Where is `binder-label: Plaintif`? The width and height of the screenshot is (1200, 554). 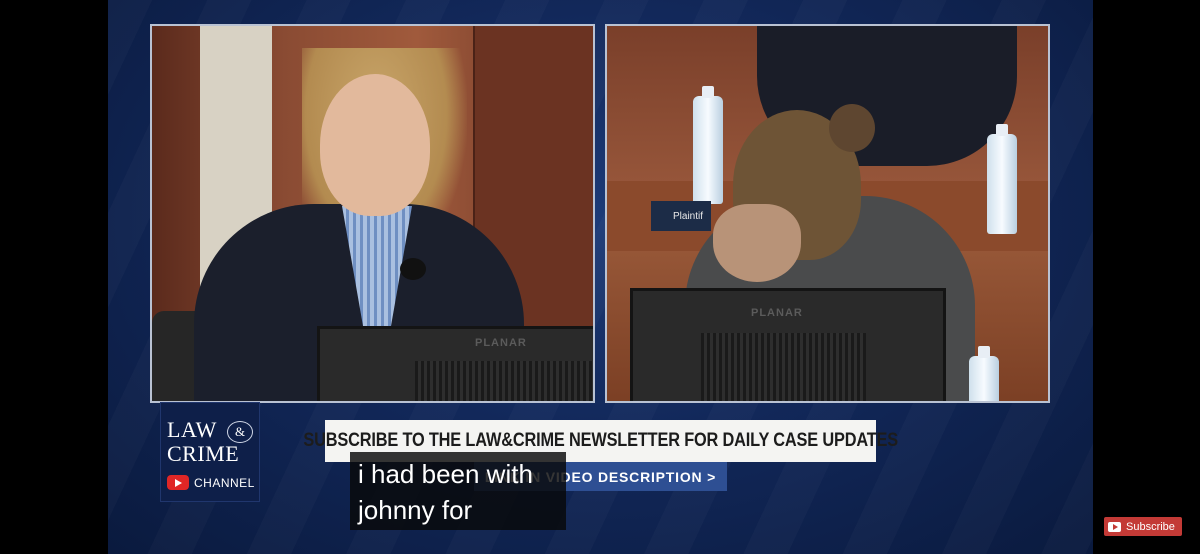 binder-label: Plaintif is located at coordinates (688, 216).